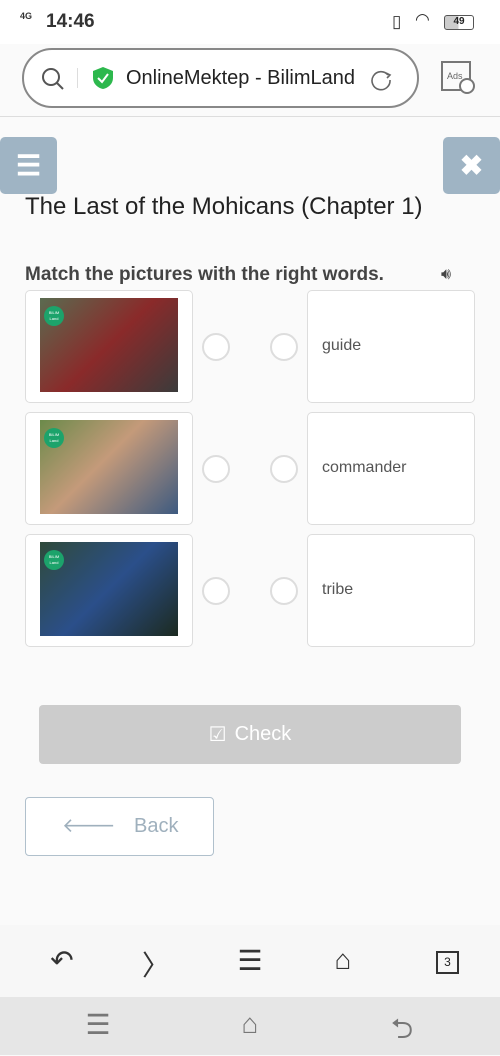 The height and width of the screenshot is (1056, 500). What do you see at coordinates (459, 22) in the screenshot?
I see `battery-indicator: 49` at bounding box center [459, 22].